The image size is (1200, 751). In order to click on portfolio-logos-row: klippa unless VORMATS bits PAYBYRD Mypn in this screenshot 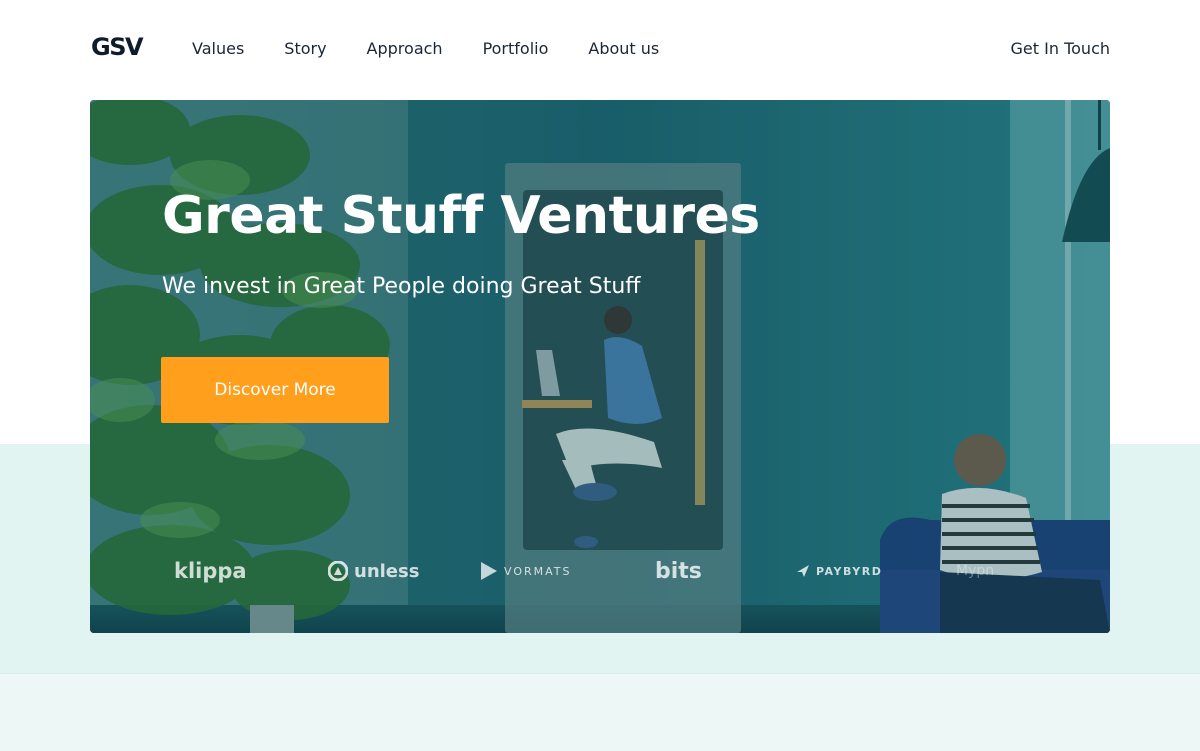, I will do `click(600, 571)`.